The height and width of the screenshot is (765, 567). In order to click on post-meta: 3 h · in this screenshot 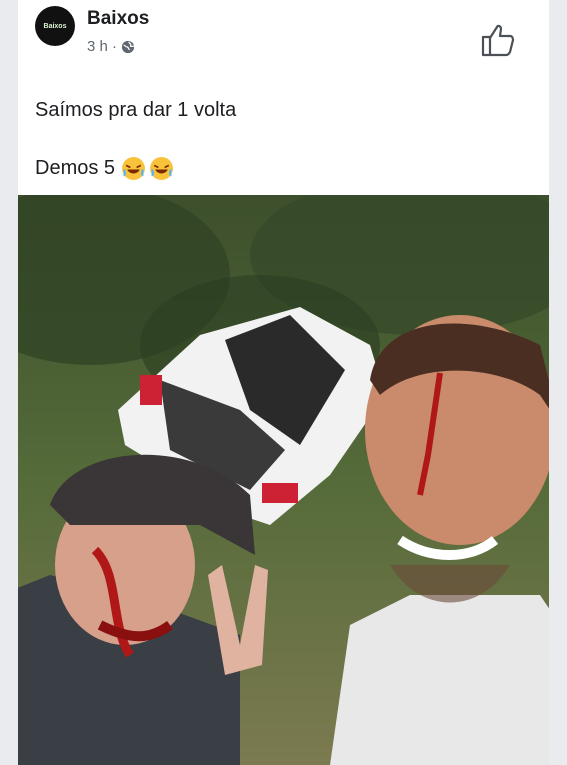, I will do `click(111, 46)`.